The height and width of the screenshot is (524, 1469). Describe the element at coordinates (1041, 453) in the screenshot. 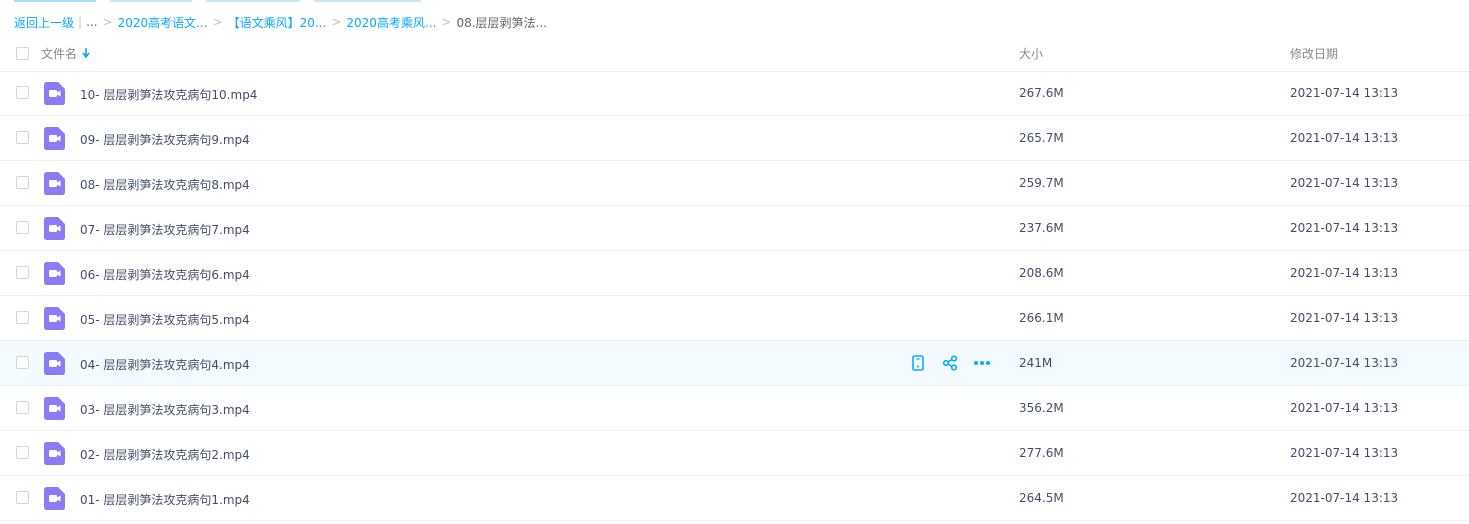

I see `file-size: 277.6M` at that location.